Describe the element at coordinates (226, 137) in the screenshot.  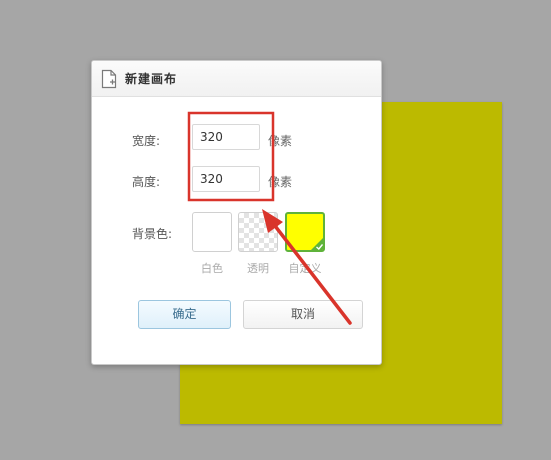
I see `width-input` at that location.